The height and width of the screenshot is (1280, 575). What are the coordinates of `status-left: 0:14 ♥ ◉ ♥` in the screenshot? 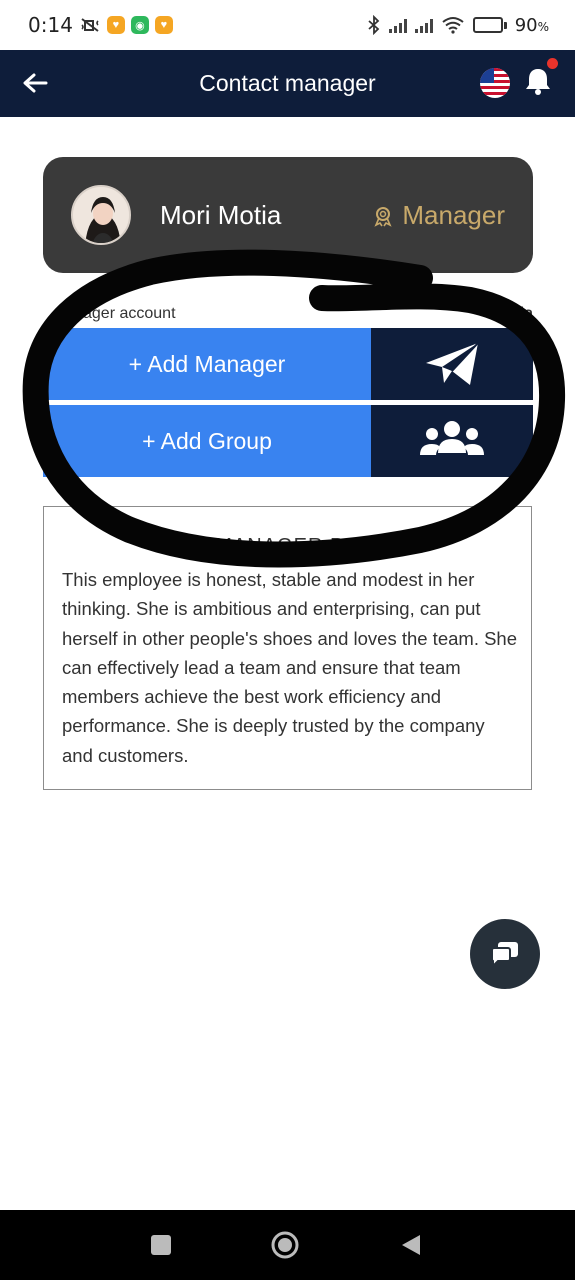 It's located at (100, 25).